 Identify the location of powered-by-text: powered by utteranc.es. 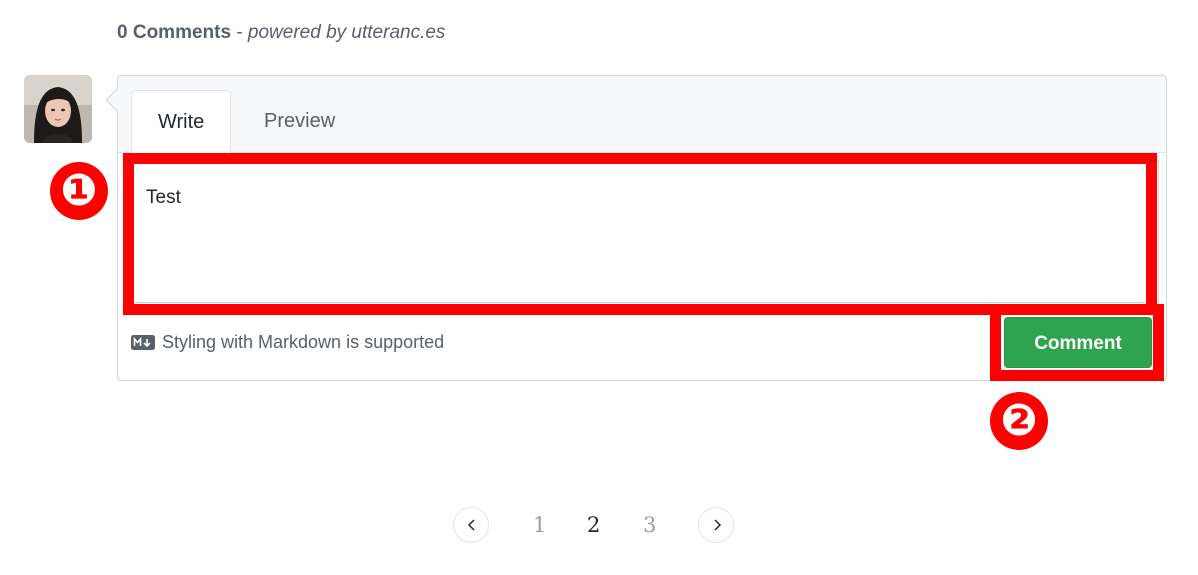
(346, 32).